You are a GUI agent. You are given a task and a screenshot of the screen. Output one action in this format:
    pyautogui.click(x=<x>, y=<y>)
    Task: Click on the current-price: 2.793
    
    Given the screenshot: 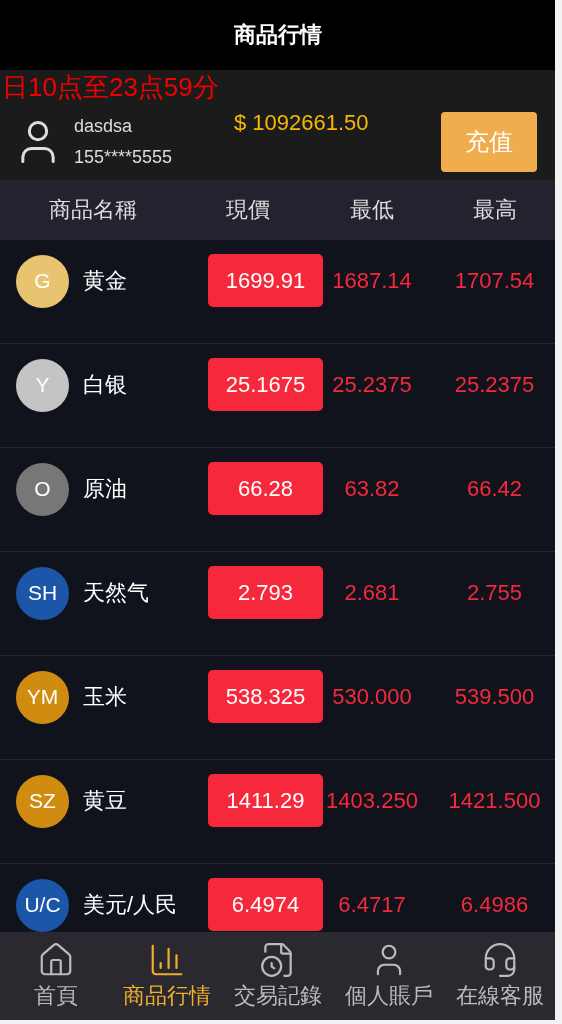 What is the action you would take?
    pyautogui.click(x=265, y=592)
    